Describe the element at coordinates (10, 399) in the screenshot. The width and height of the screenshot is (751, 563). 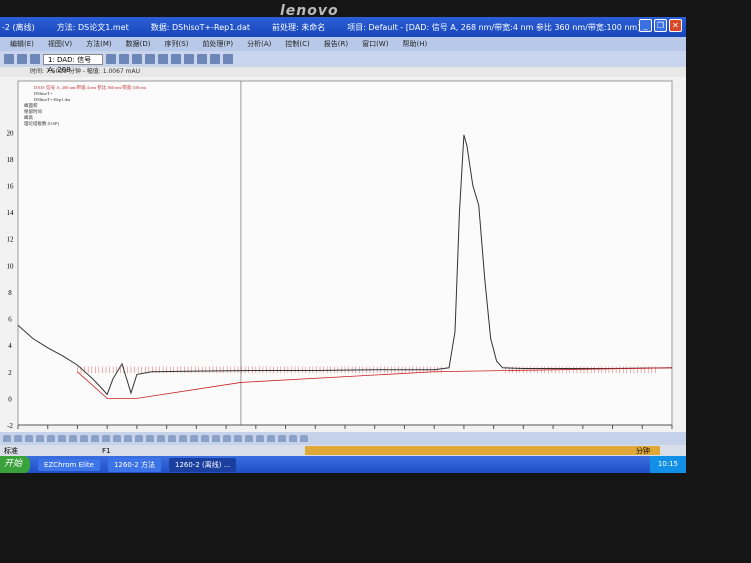
I see `y-tick-label: 0` at that location.